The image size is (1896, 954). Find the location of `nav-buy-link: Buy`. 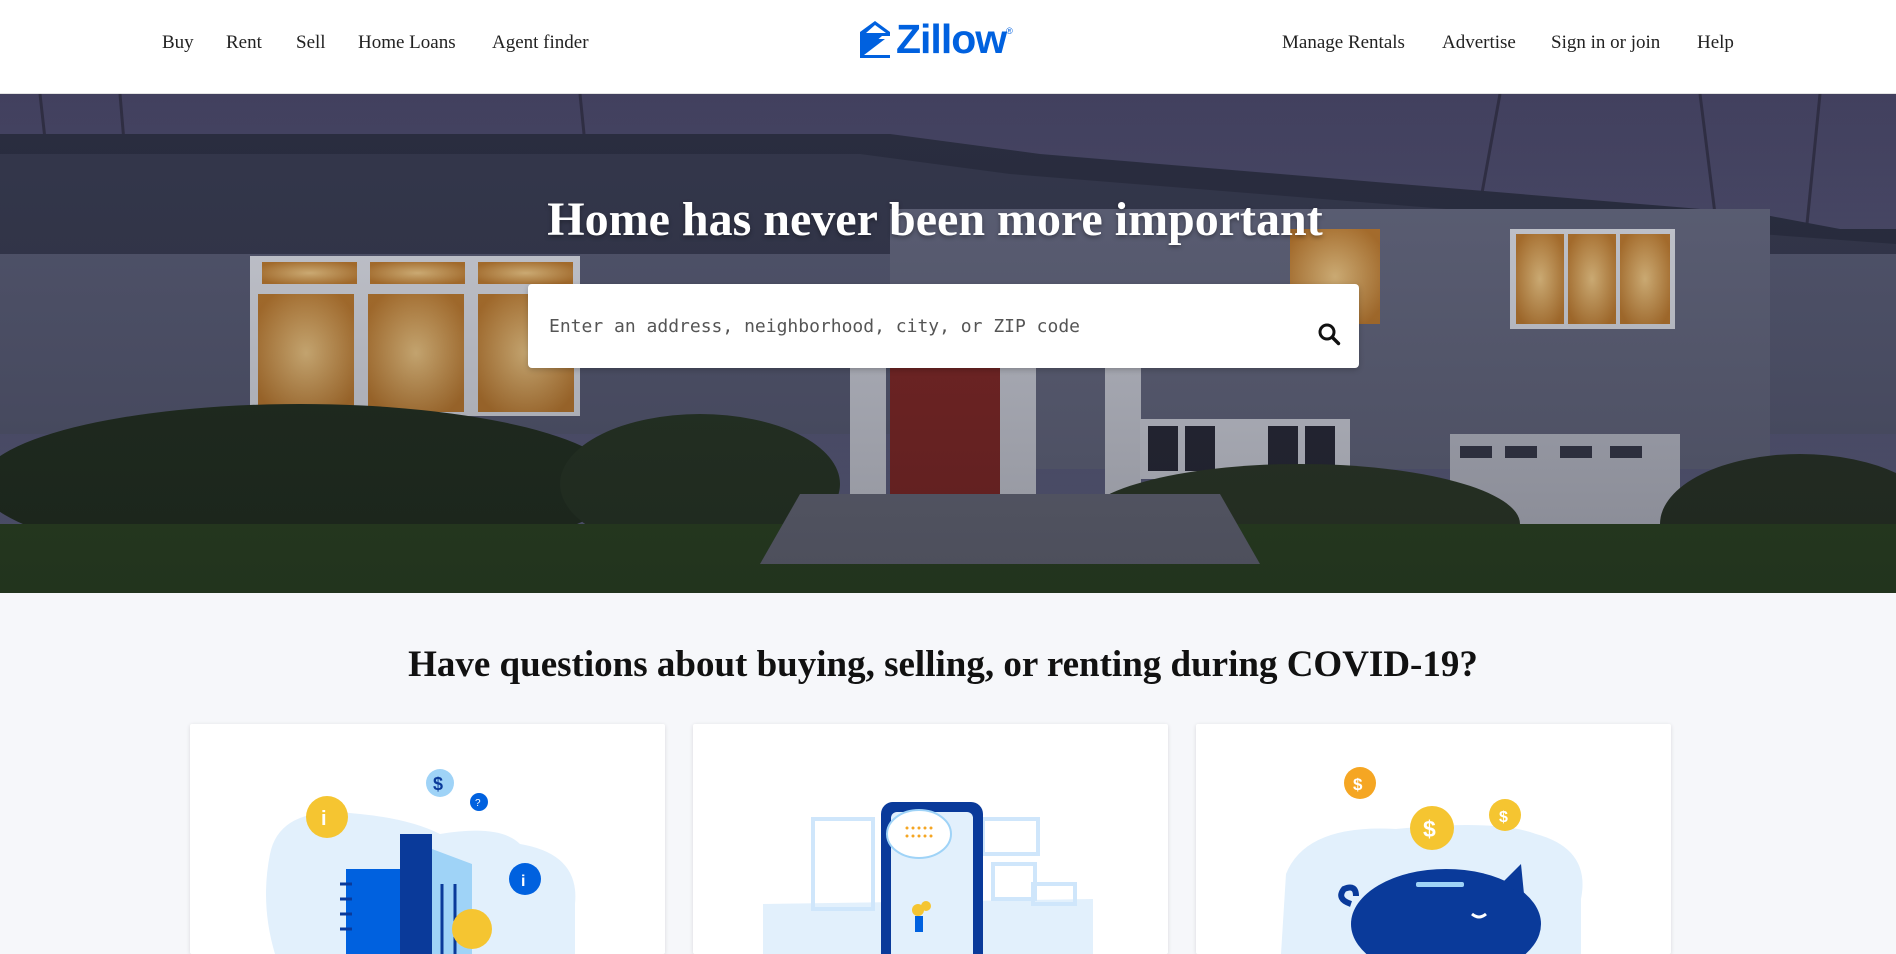

nav-buy-link: Buy is located at coordinates (178, 43).